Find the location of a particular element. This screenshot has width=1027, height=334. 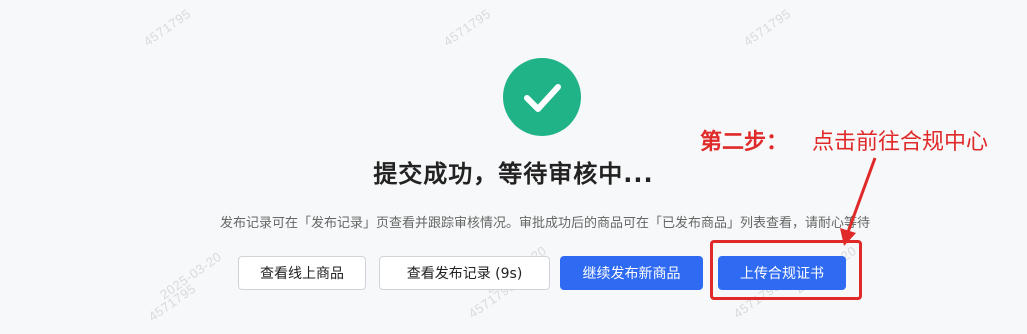

annotation-step-text: 点击前往合规中心 is located at coordinates (900, 142).